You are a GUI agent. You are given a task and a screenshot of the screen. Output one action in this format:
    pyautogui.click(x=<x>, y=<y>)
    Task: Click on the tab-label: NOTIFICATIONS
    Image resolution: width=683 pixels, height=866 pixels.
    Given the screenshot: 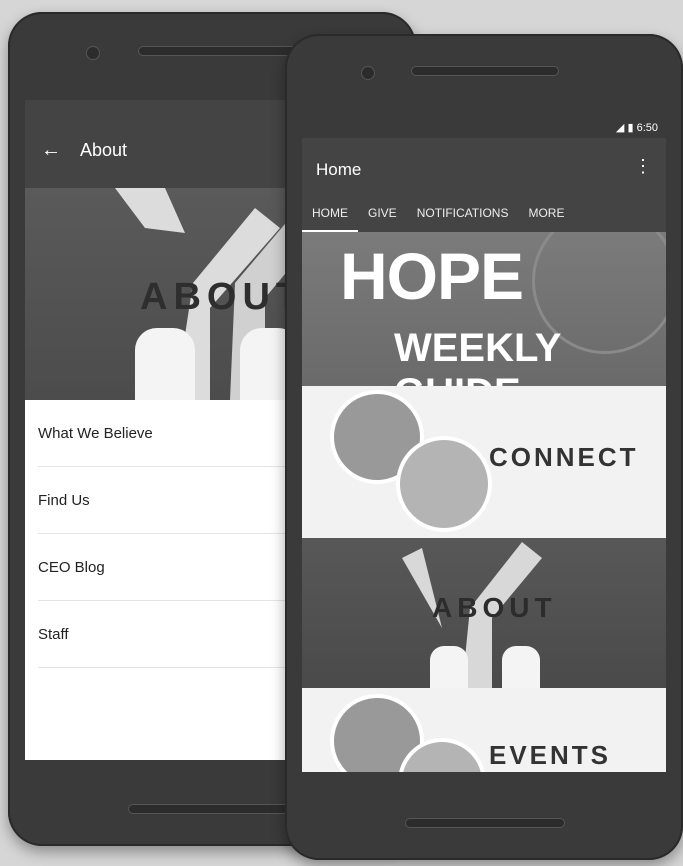 What is the action you would take?
    pyautogui.click(x=462, y=213)
    